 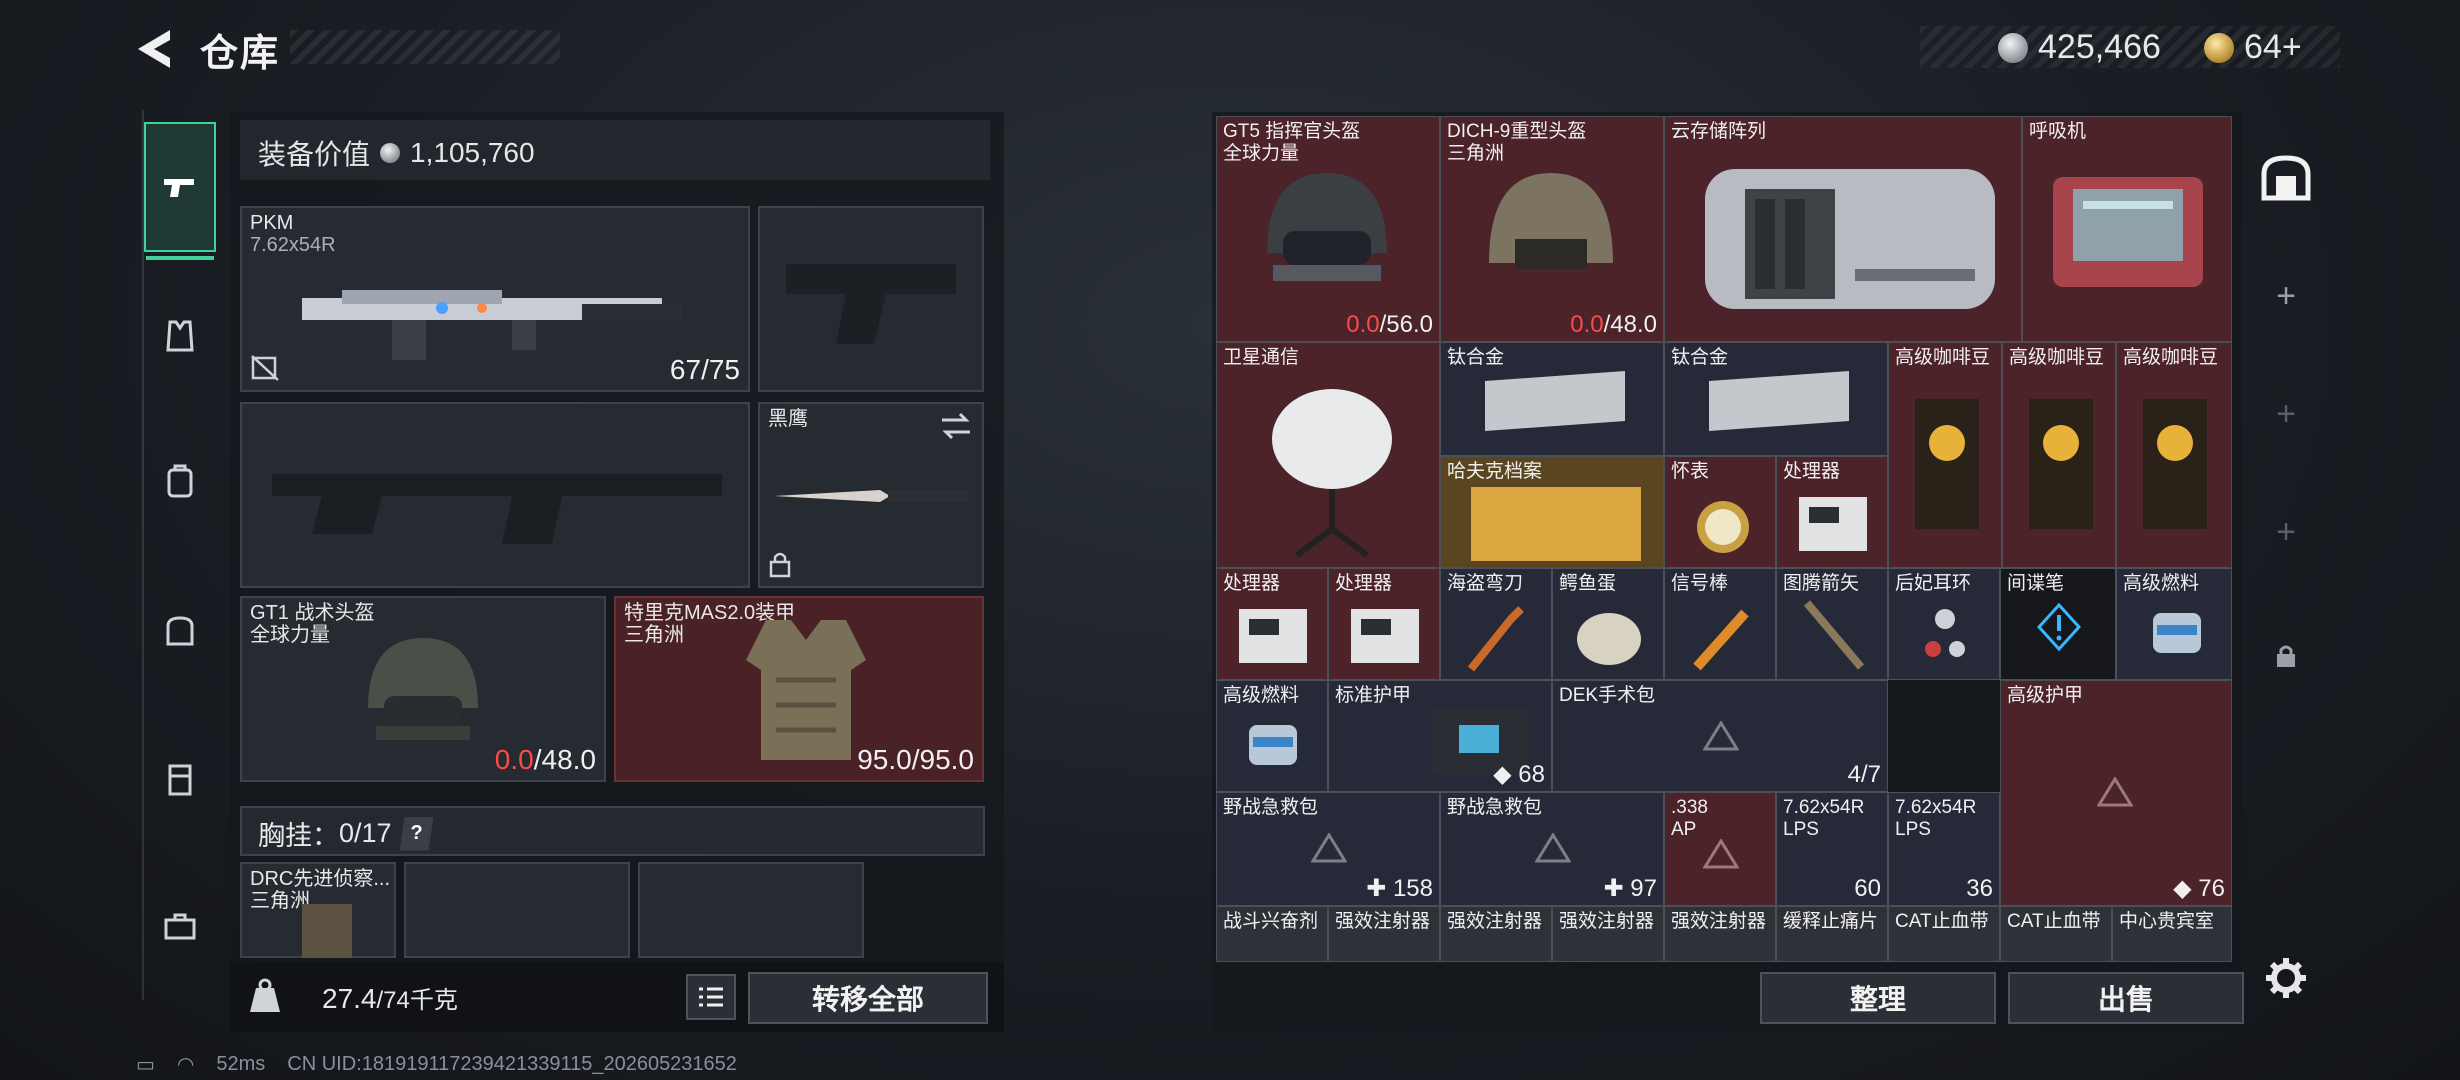 I want to click on helmet-slot: GT1 战术头盔 全球力量 0.0/48.0, so click(x=423, y=689).